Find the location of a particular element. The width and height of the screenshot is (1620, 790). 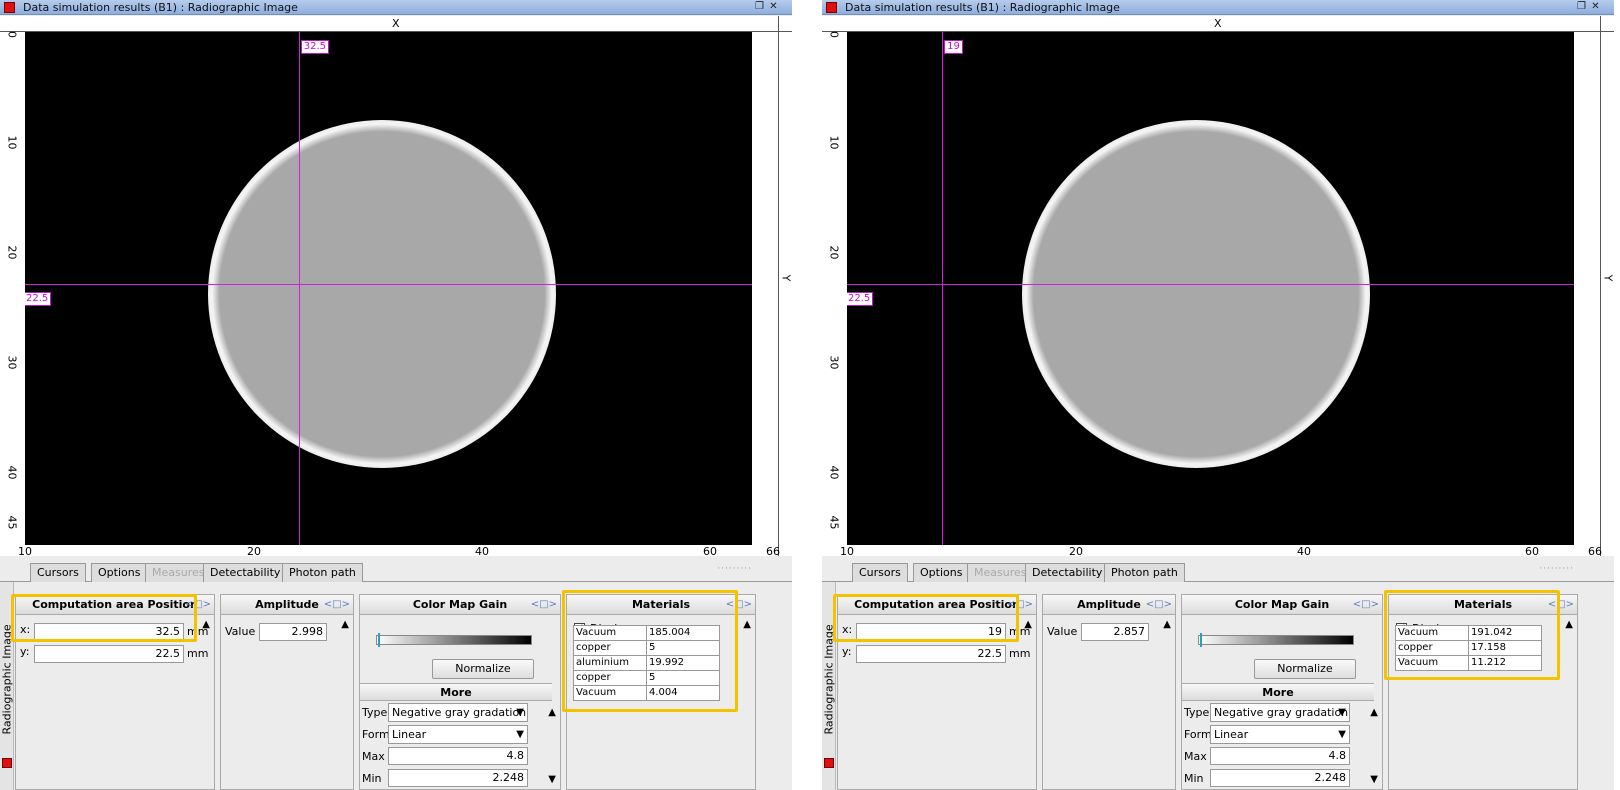

material-row: copper 17.158 is located at coordinates (1468, 648).